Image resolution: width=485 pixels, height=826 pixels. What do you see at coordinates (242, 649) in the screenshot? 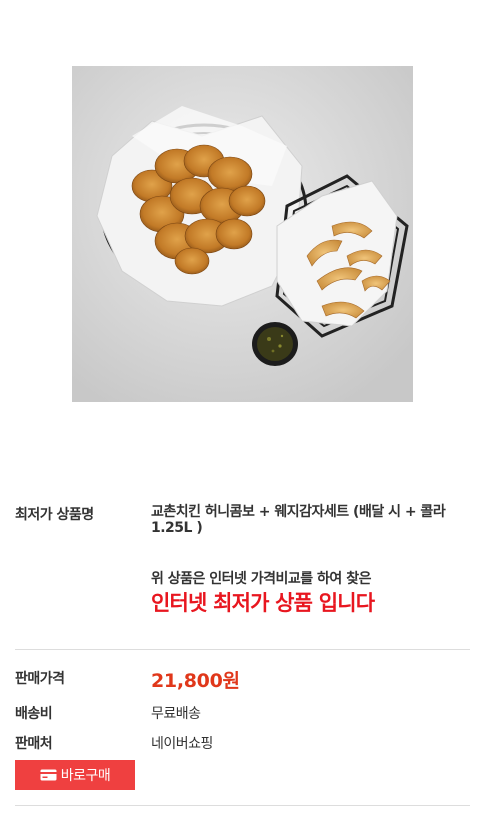
I see `divider-top` at bounding box center [242, 649].